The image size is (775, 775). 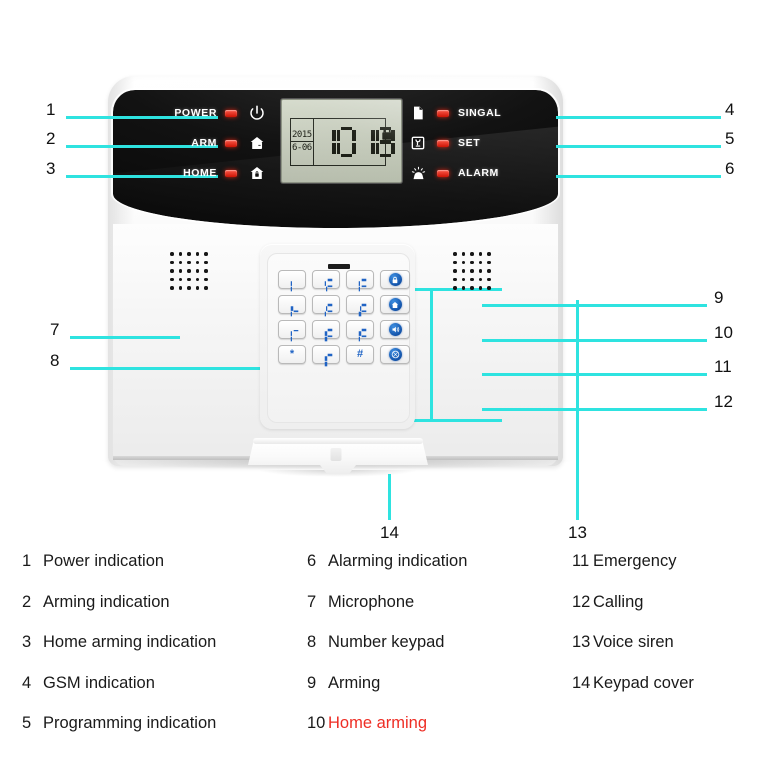 I want to click on keypad-panel: * #, so click(x=337, y=336).